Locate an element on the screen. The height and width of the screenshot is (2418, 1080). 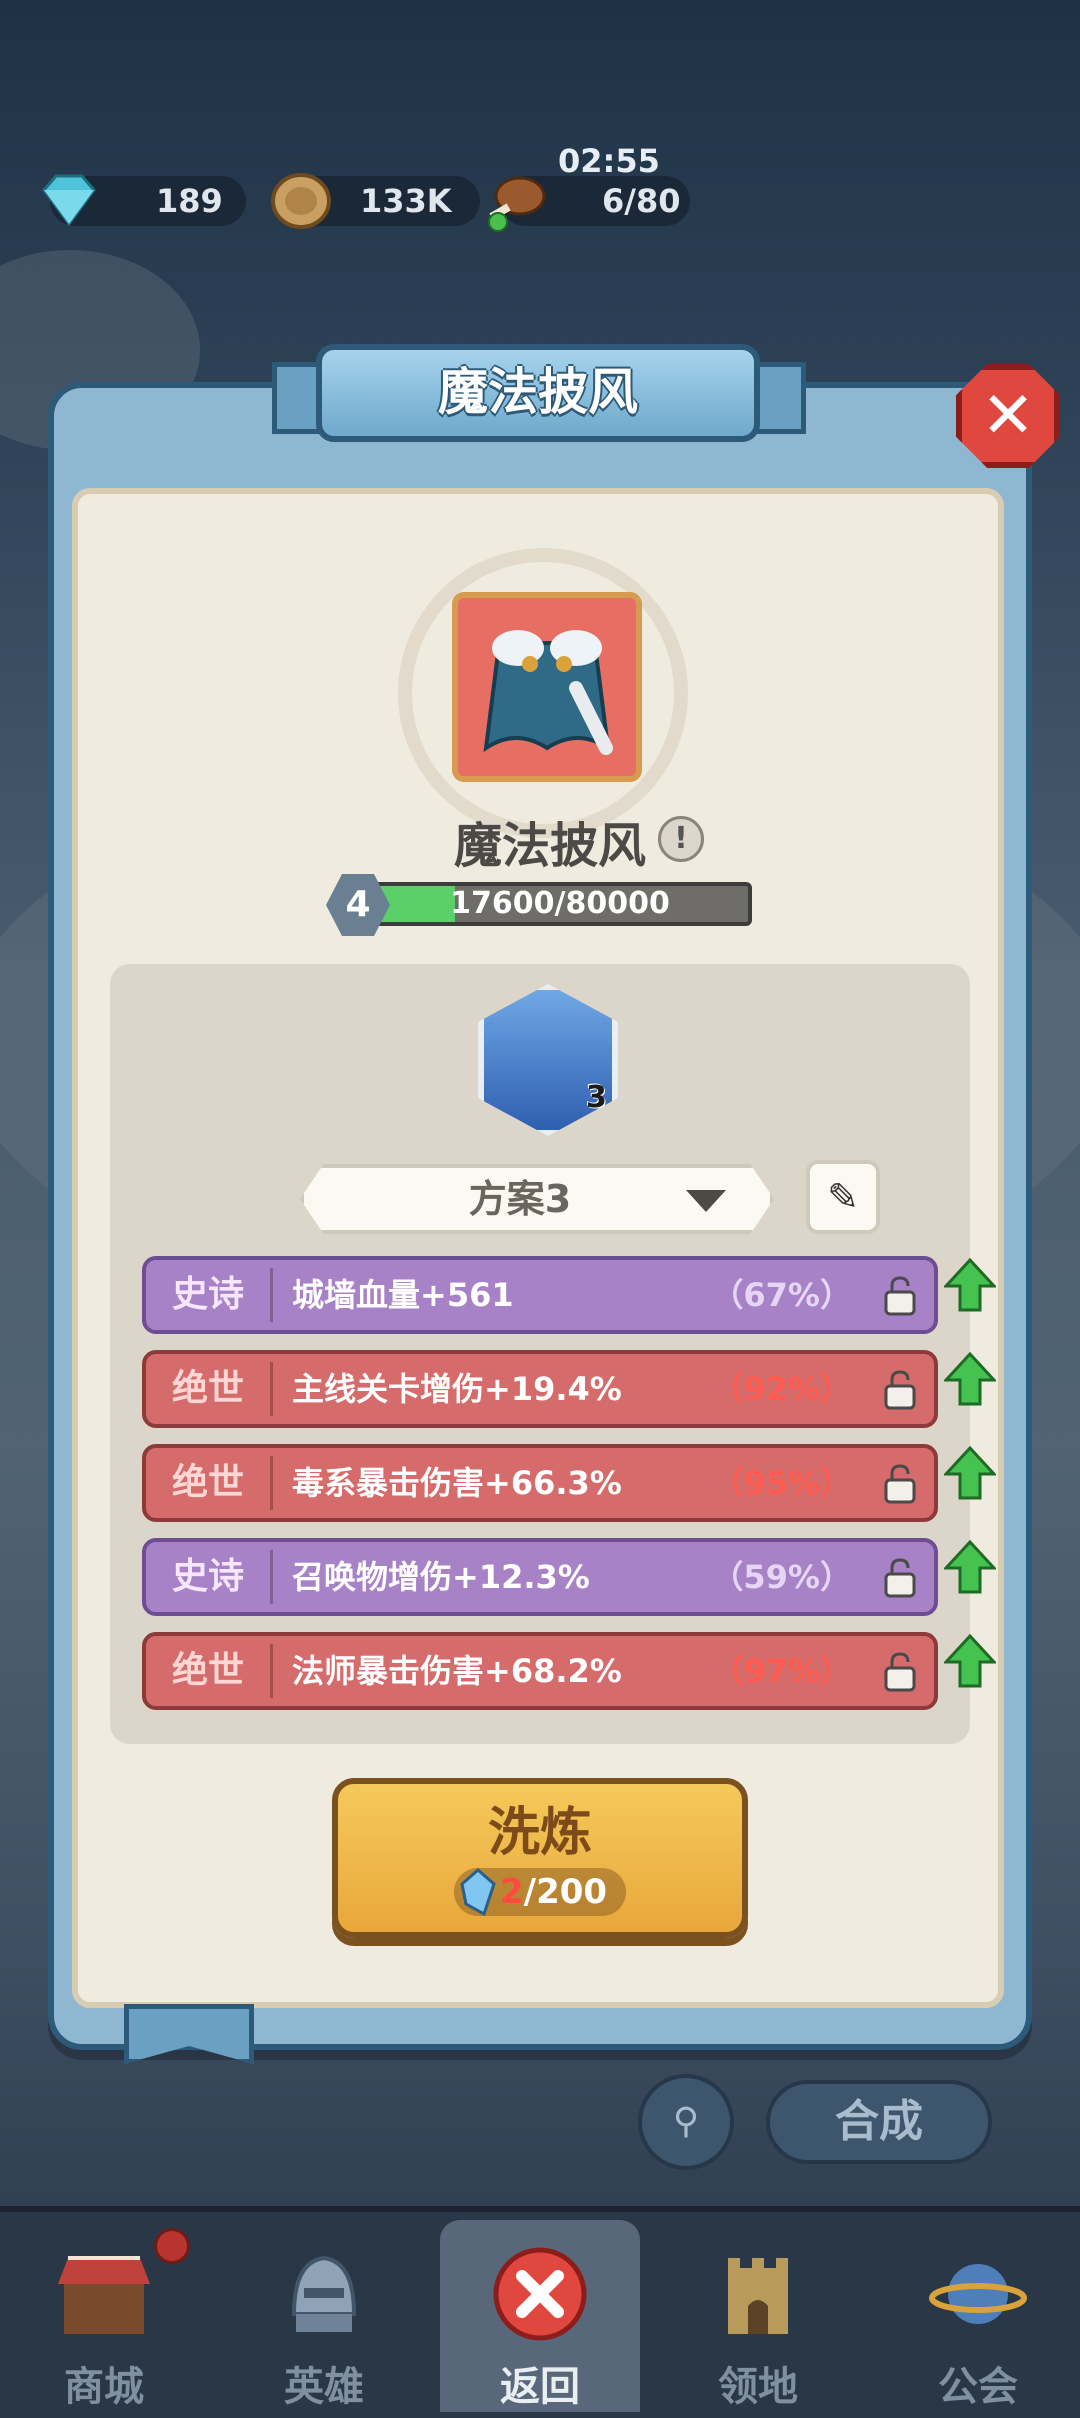
notification-badge is located at coordinates (172, 2246).